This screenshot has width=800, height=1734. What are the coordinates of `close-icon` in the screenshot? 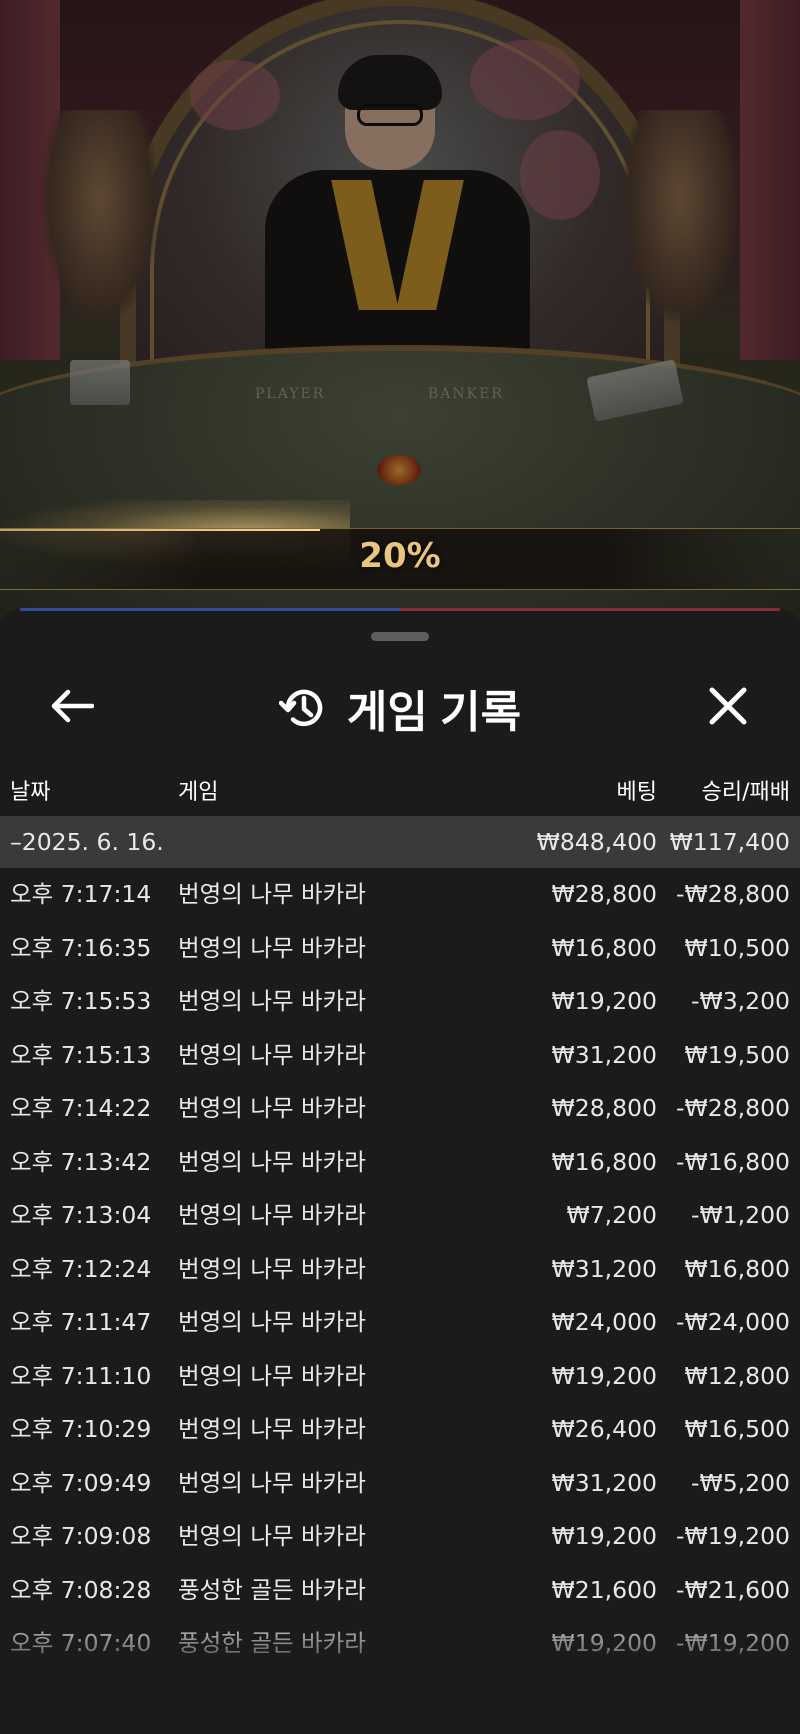 It's located at (728, 706).